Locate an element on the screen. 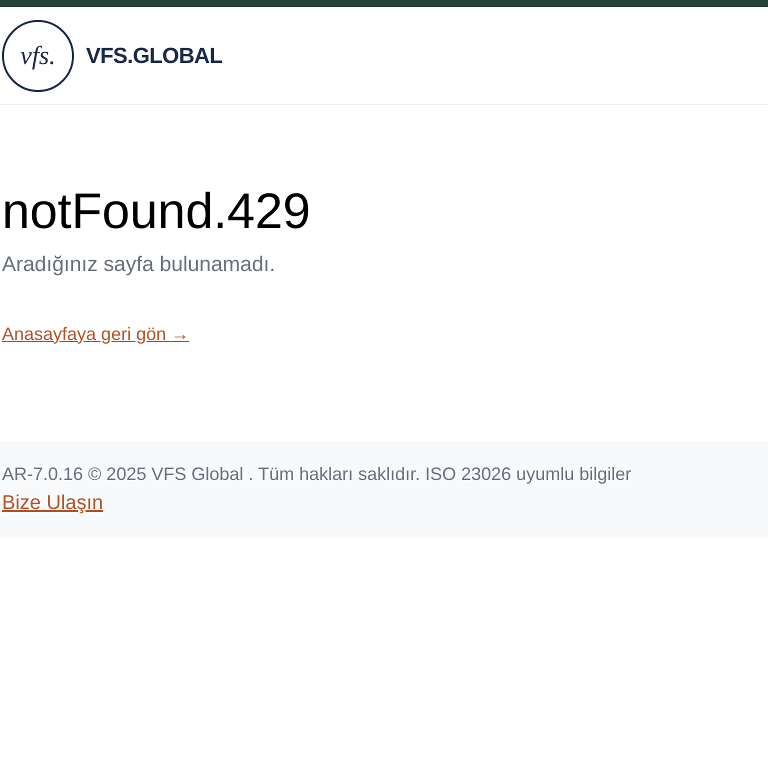 The image size is (768, 768). contact-link: Bize Ulaşın is located at coordinates (53, 503).